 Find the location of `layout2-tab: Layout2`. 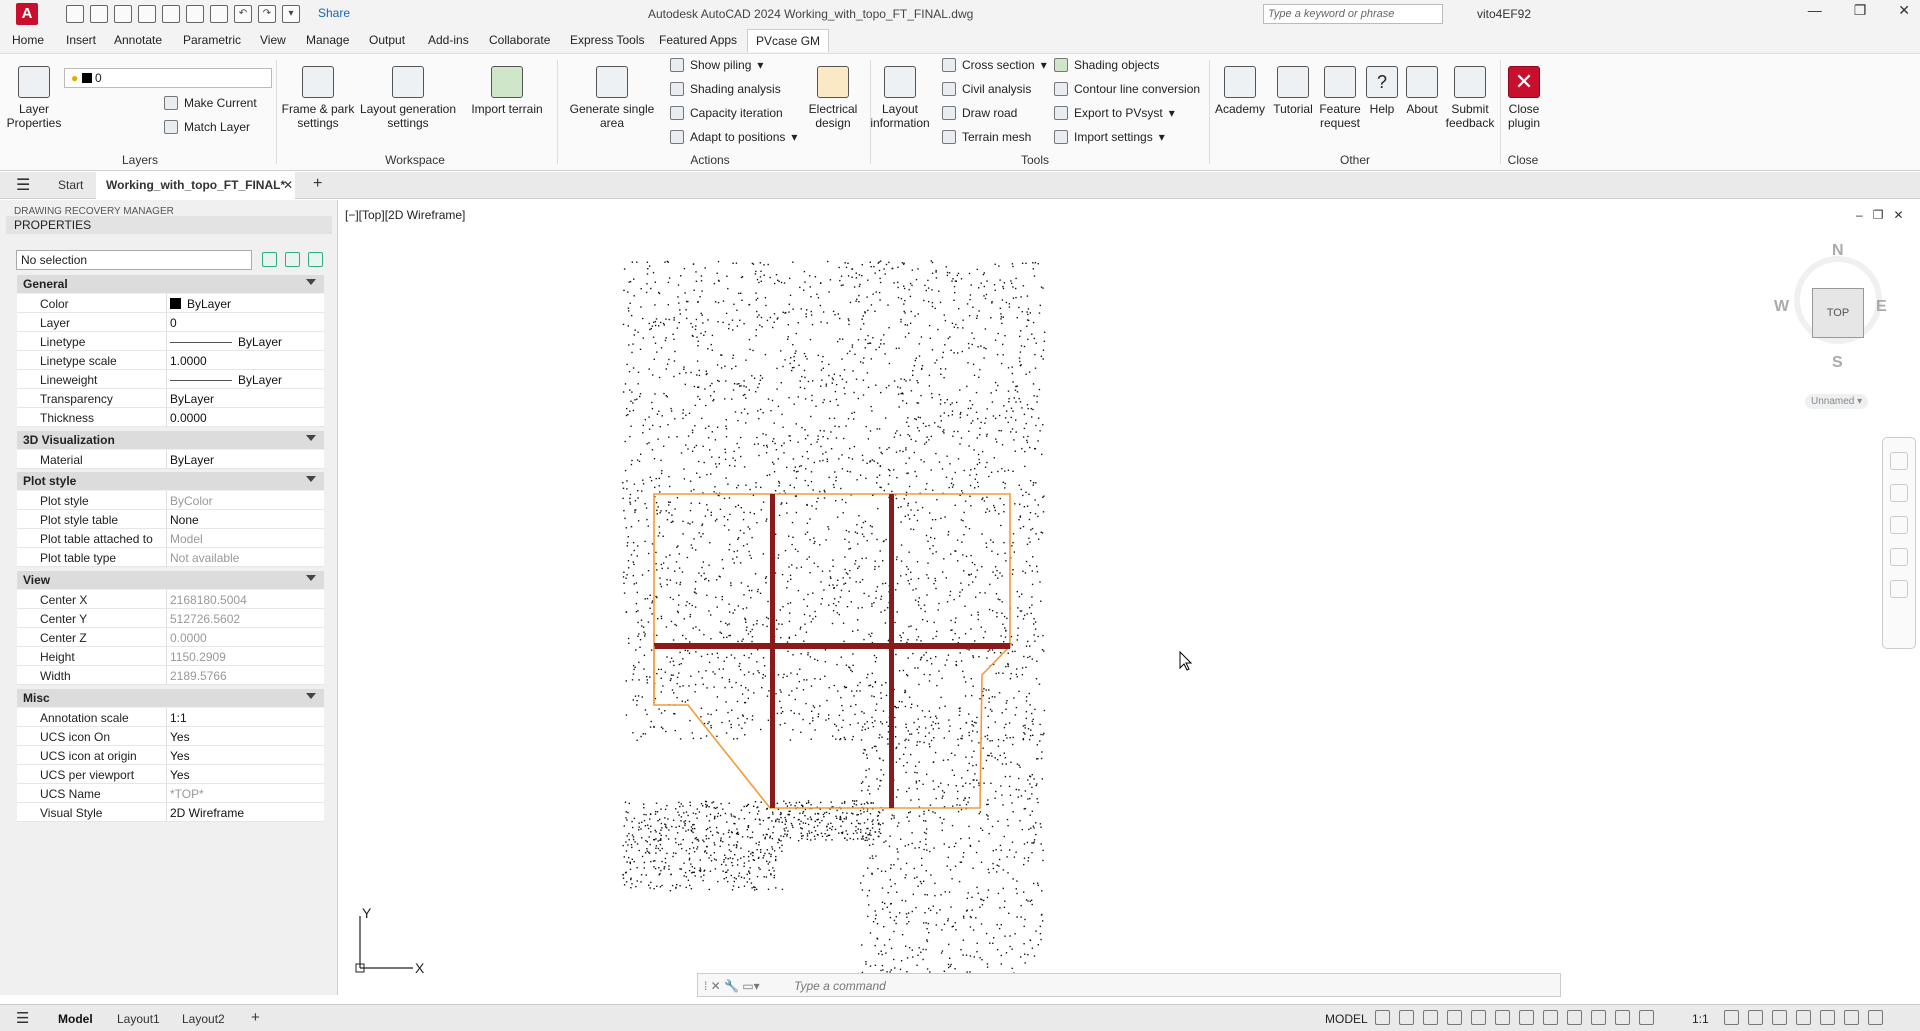

layout2-tab: Layout2 is located at coordinates (203, 1019).